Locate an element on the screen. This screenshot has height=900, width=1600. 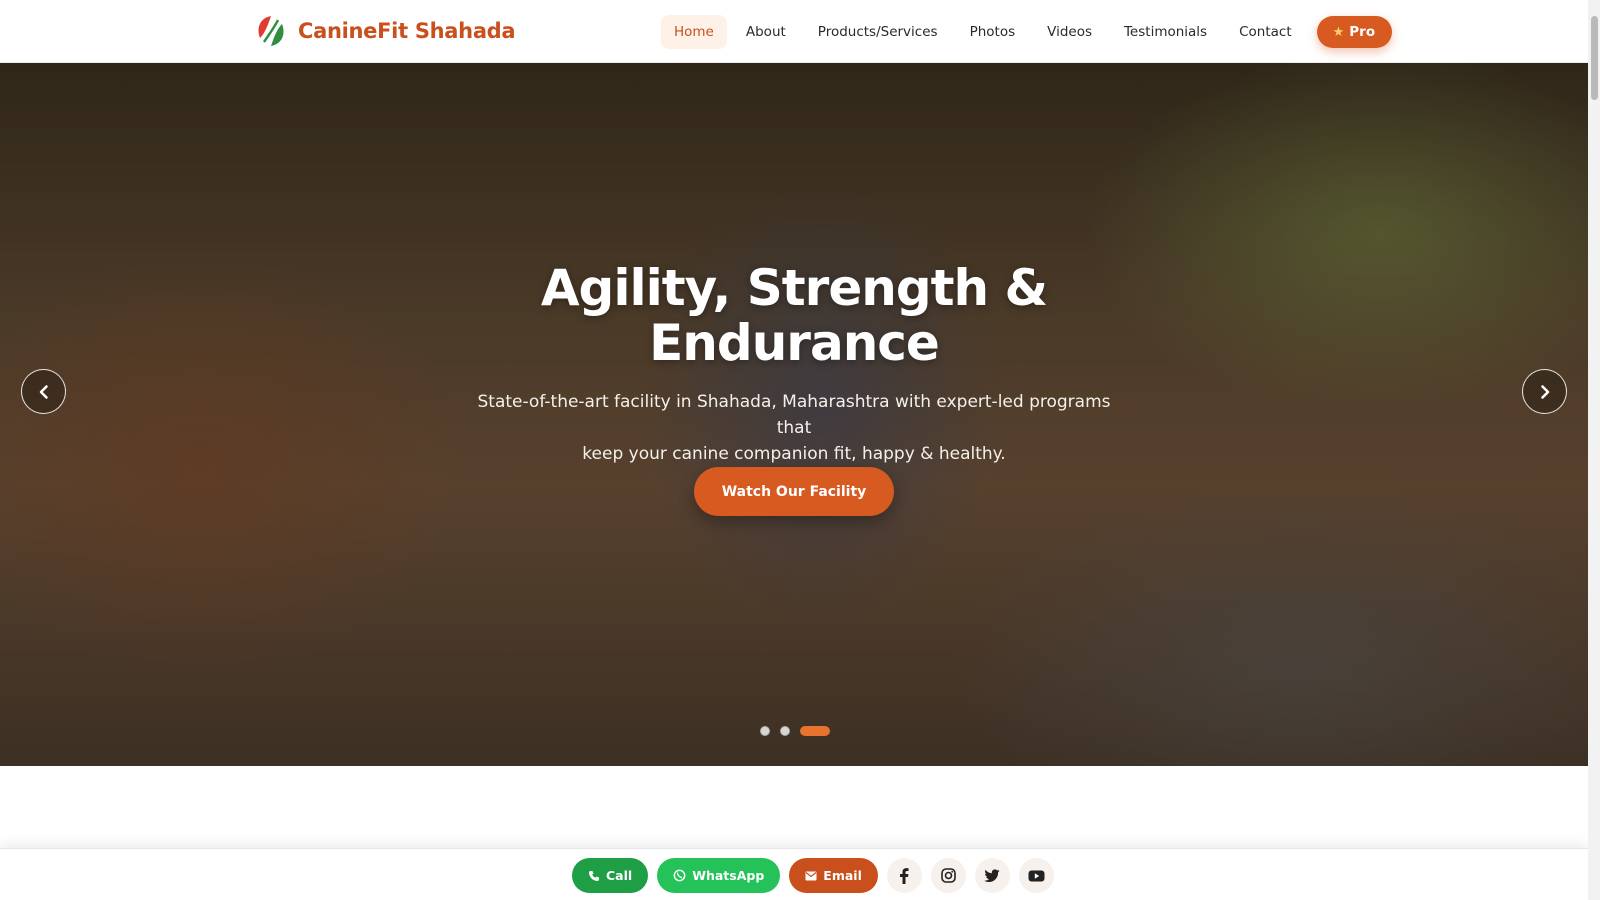
twitter-button is located at coordinates (992, 875).